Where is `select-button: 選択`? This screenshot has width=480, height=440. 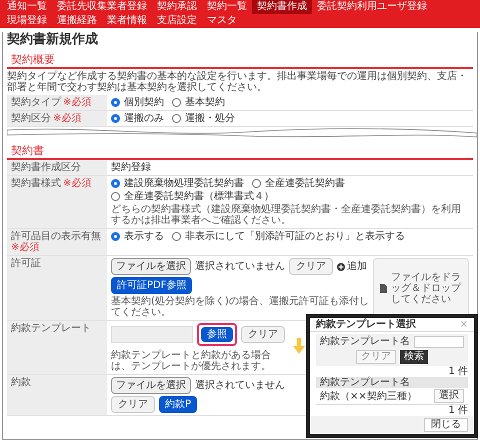
select-button: 選択 is located at coordinates (449, 396).